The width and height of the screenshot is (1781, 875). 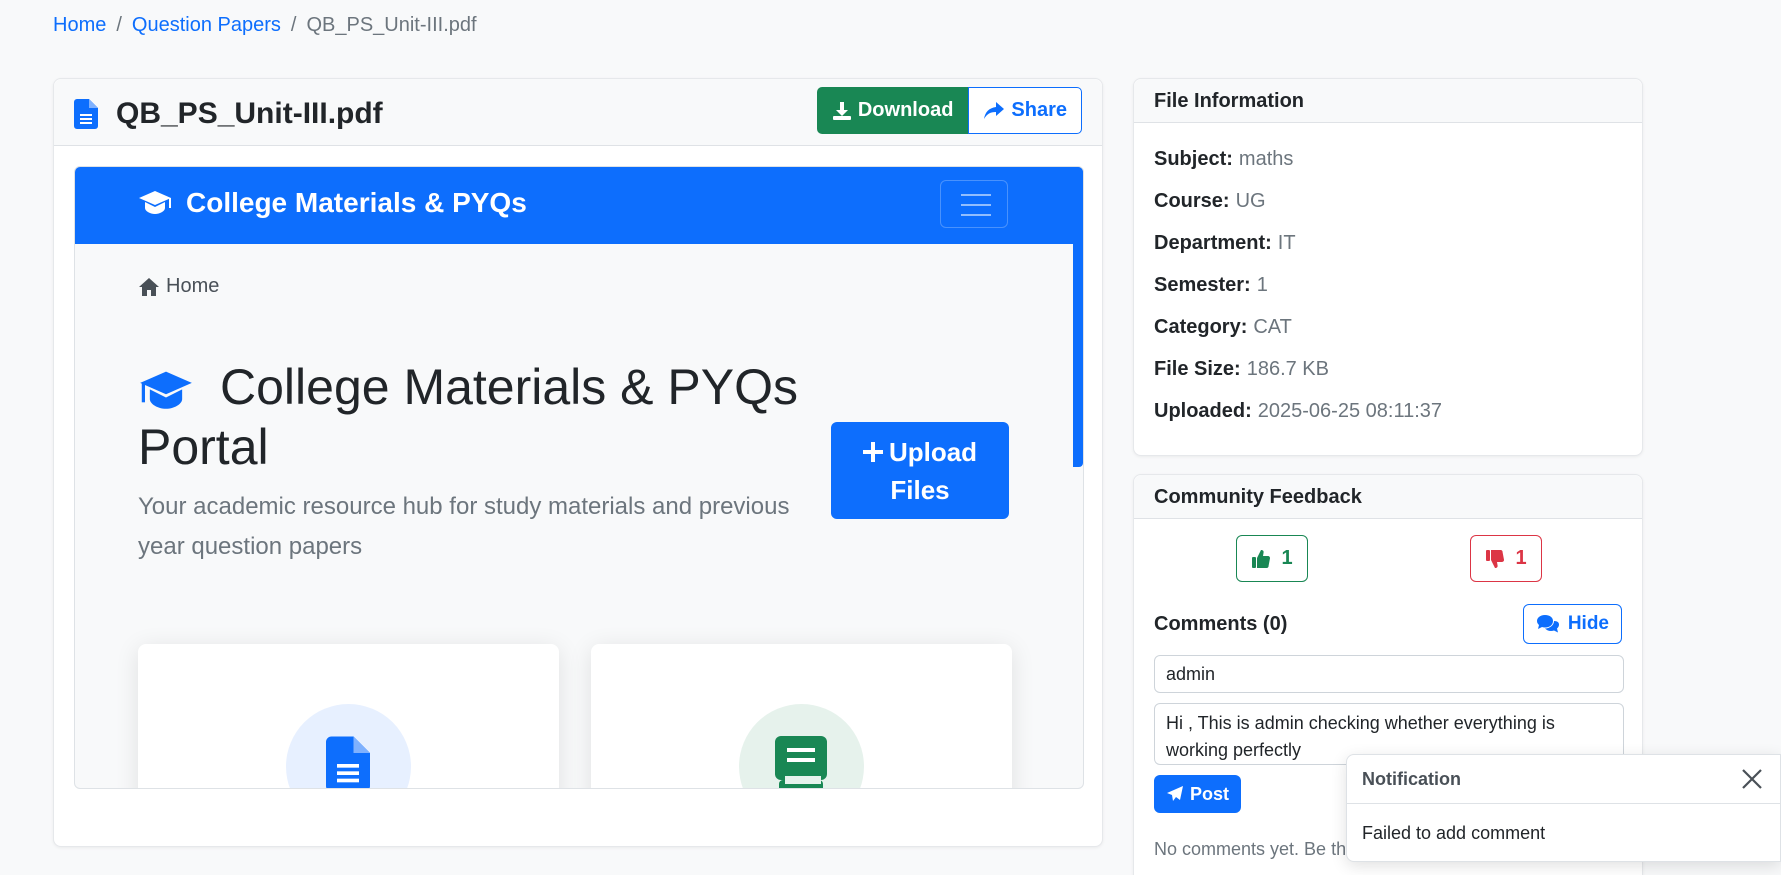 I want to click on upload-files-label: Upload Files, so click(x=933, y=470).